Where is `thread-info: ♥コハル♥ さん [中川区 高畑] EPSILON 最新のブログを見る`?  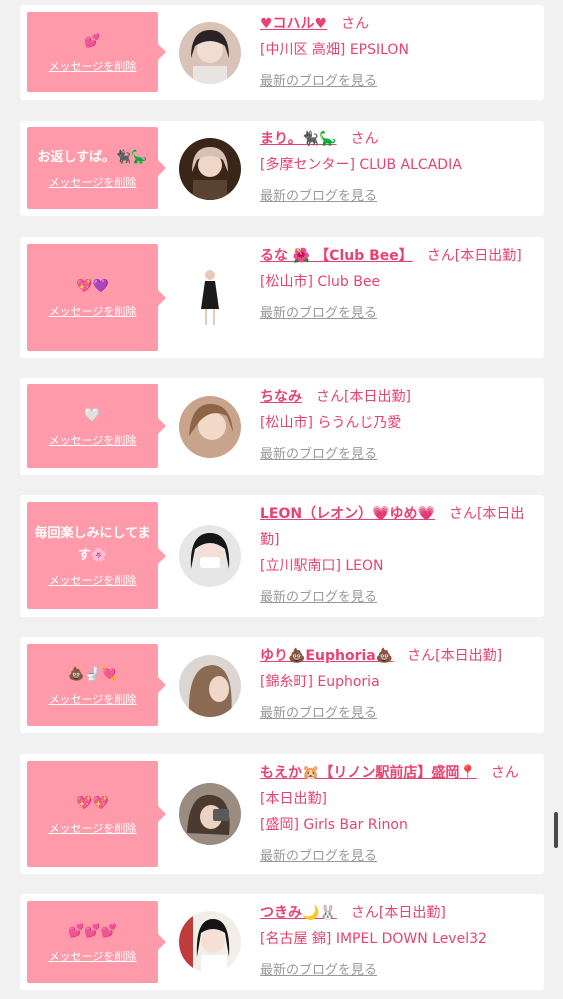
thread-info: ♥コハル♥ さん [中川区 高畑] EPSILON 最新のブログを見る is located at coordinates (393, 53).